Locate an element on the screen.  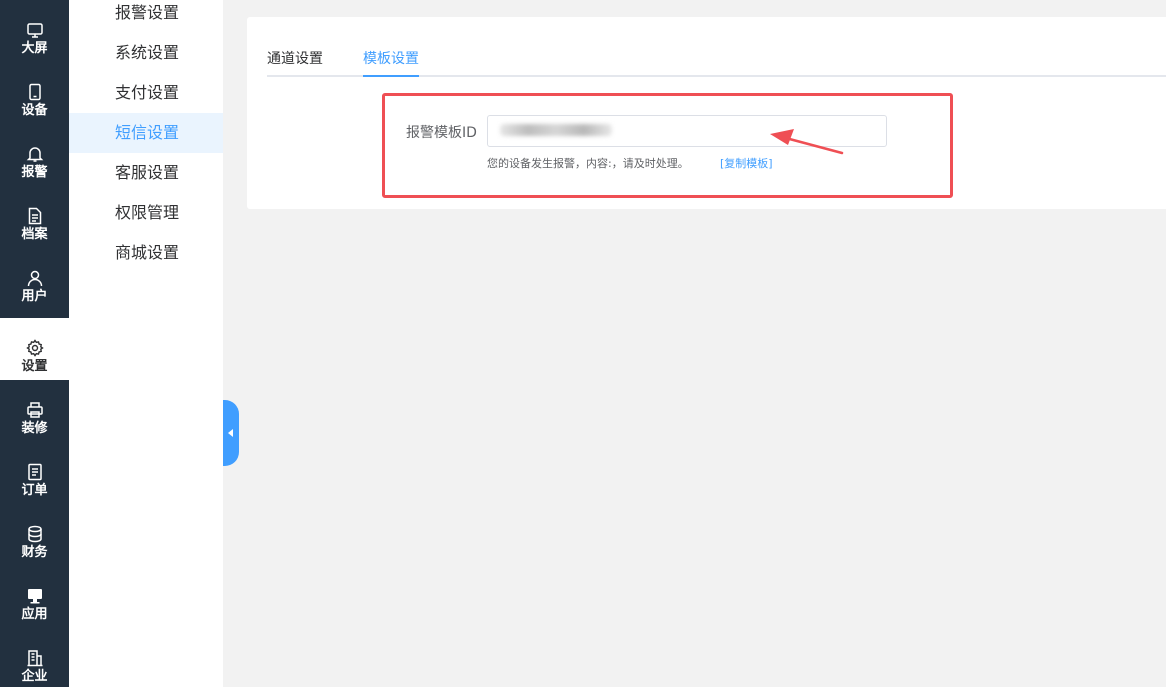
nav-item-dashboard: 大屏 is located at coordinates (34, 31).